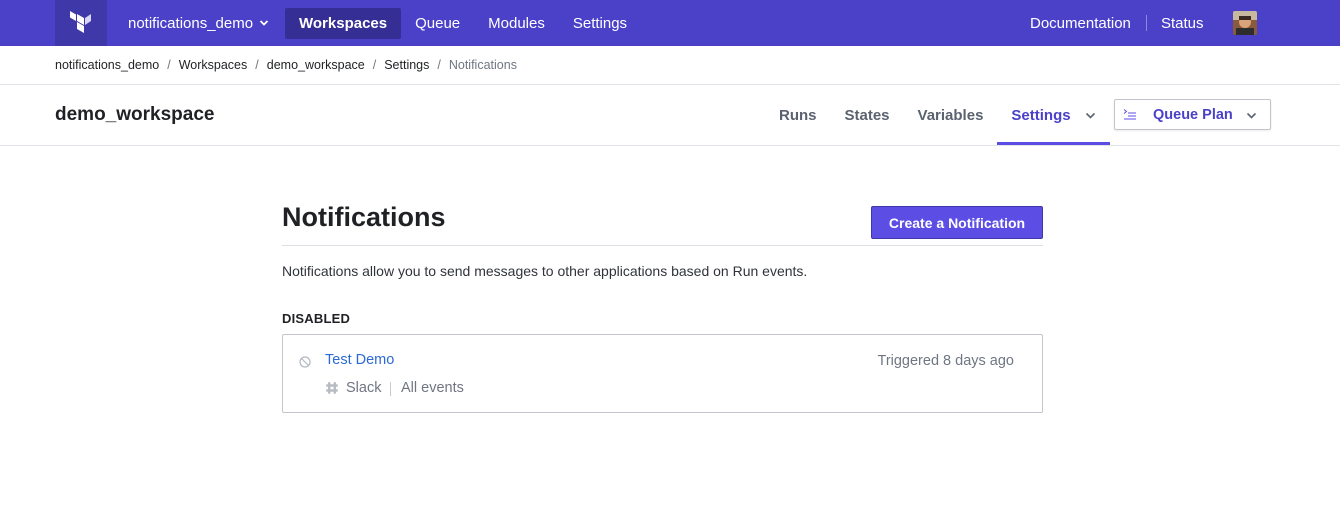  What do you see at coordinates (600, 23) in the screenshot?
I see `nav-settings: Settings` at bounding box center [600, 23].